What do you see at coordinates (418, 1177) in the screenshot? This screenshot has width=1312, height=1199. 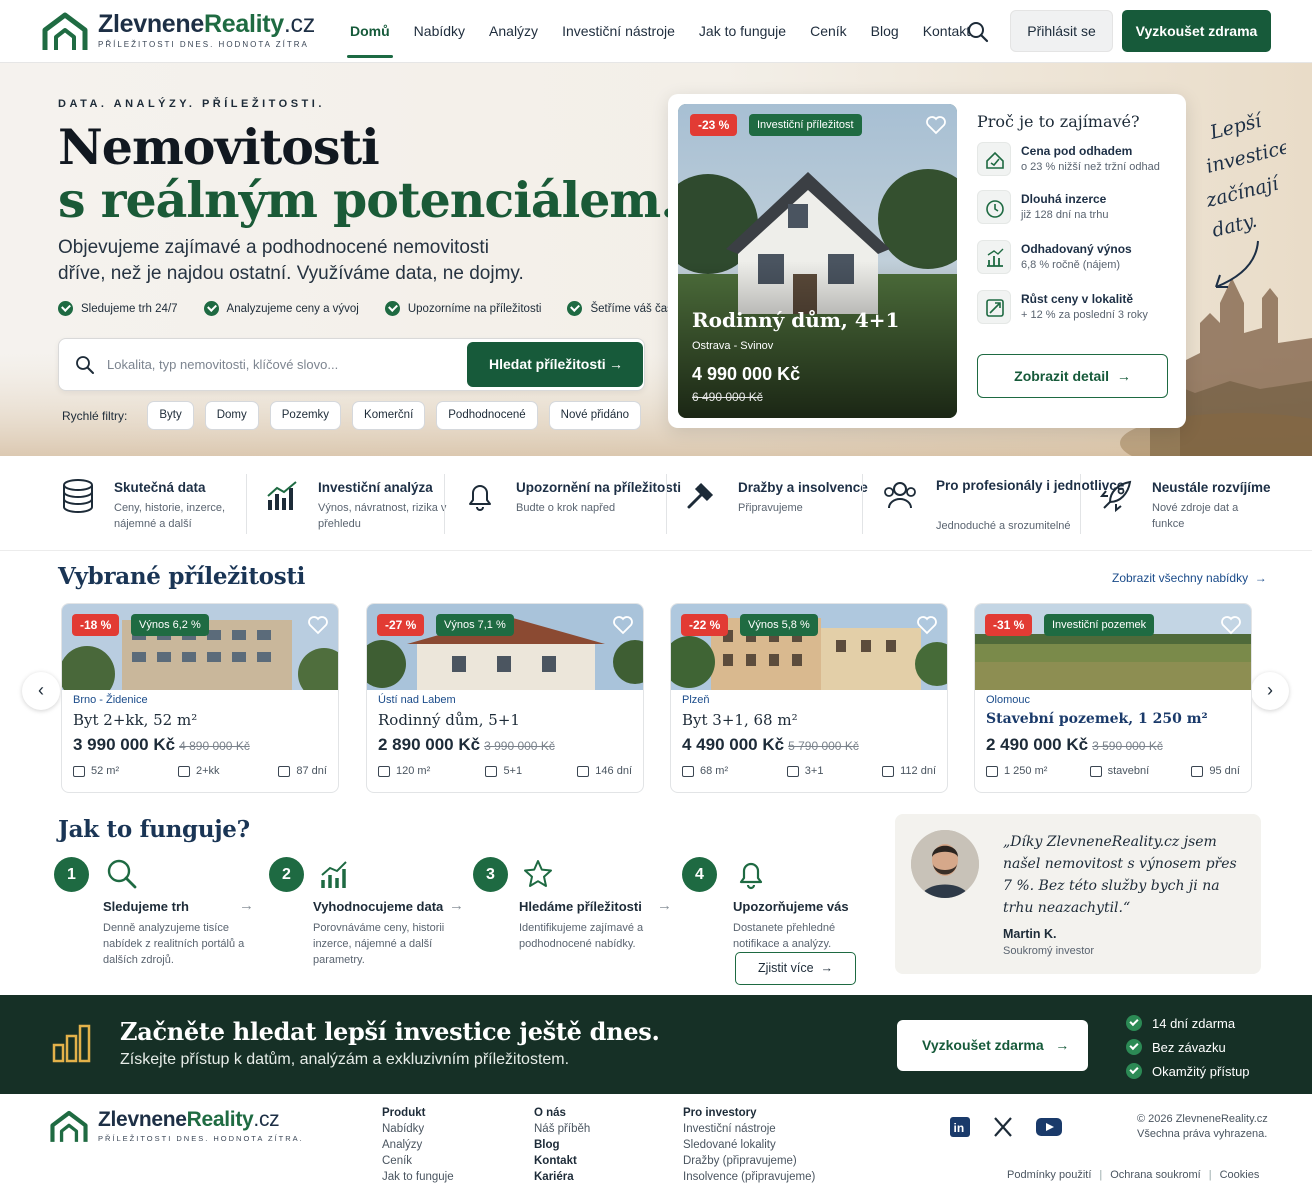 I see `footer-link: Jak to funguje` at bounding box center [418, 1177].